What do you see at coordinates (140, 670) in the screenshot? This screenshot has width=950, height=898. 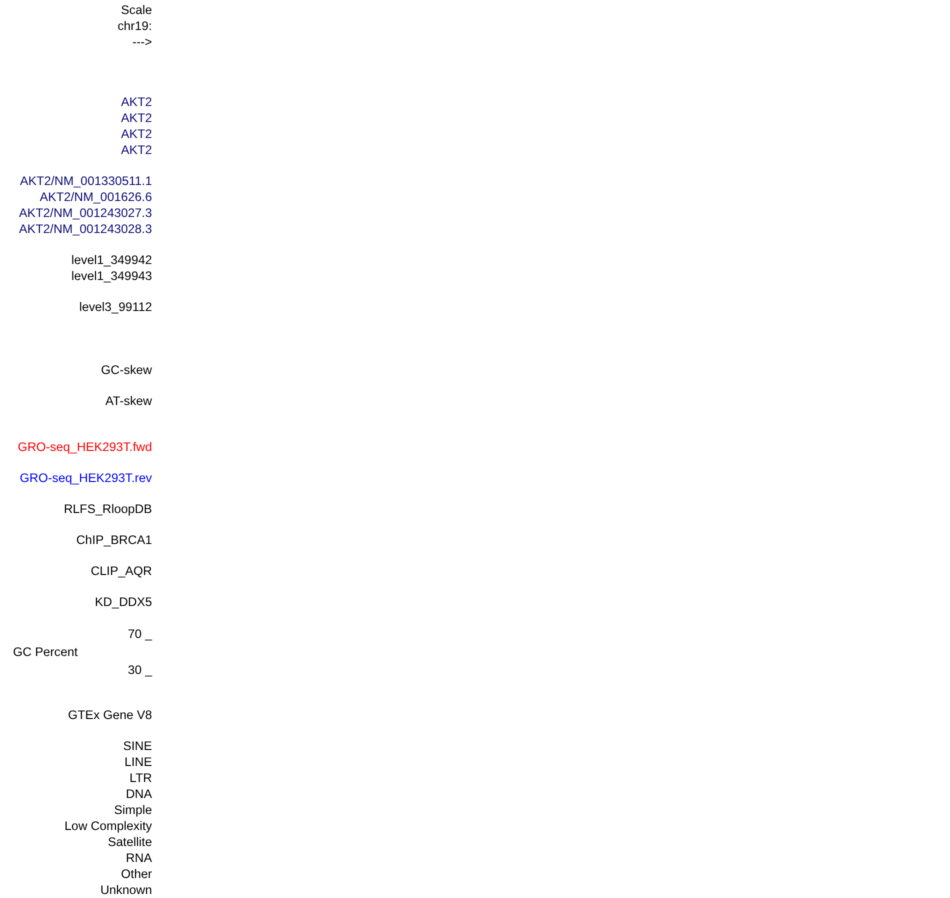 I see `axis-value: 30 _` at bounding box center [140, 670].